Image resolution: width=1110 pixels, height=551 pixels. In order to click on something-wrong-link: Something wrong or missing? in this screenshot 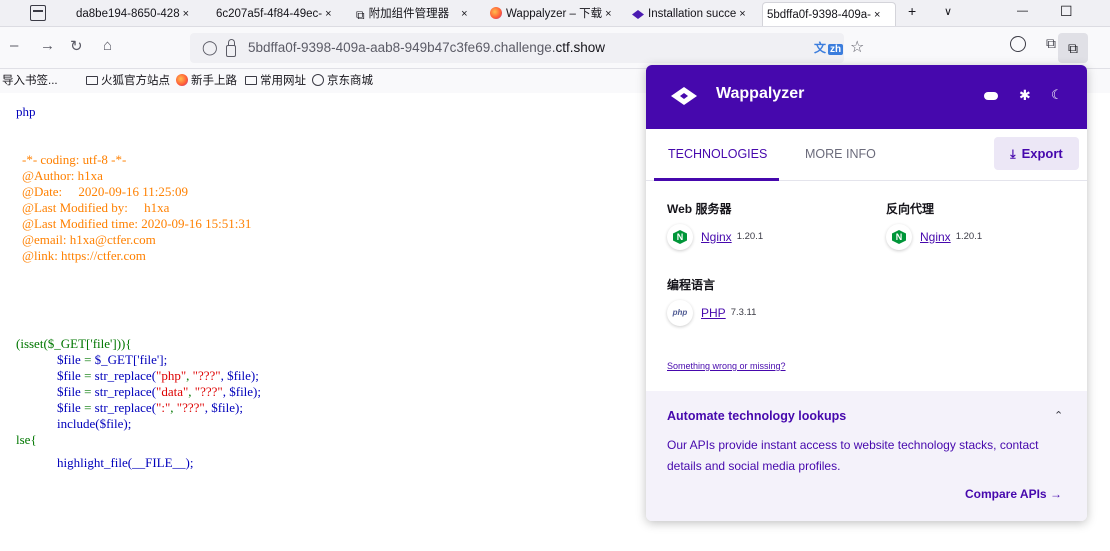, I will do `click(726, 366)`.